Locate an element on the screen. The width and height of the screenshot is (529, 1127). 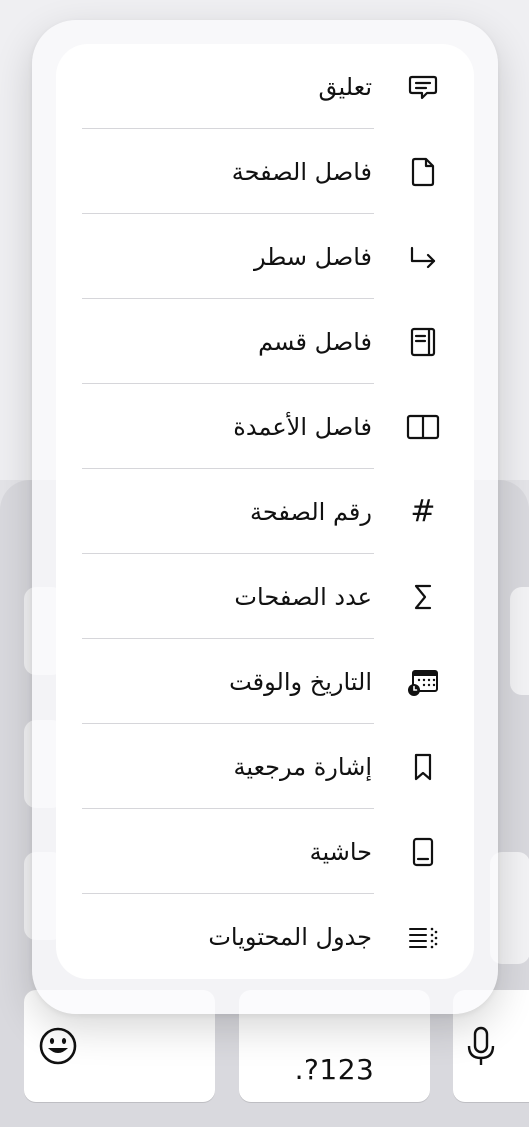
menu-item-label: فاصل الأعمدة is located at coordinates (302, 426).